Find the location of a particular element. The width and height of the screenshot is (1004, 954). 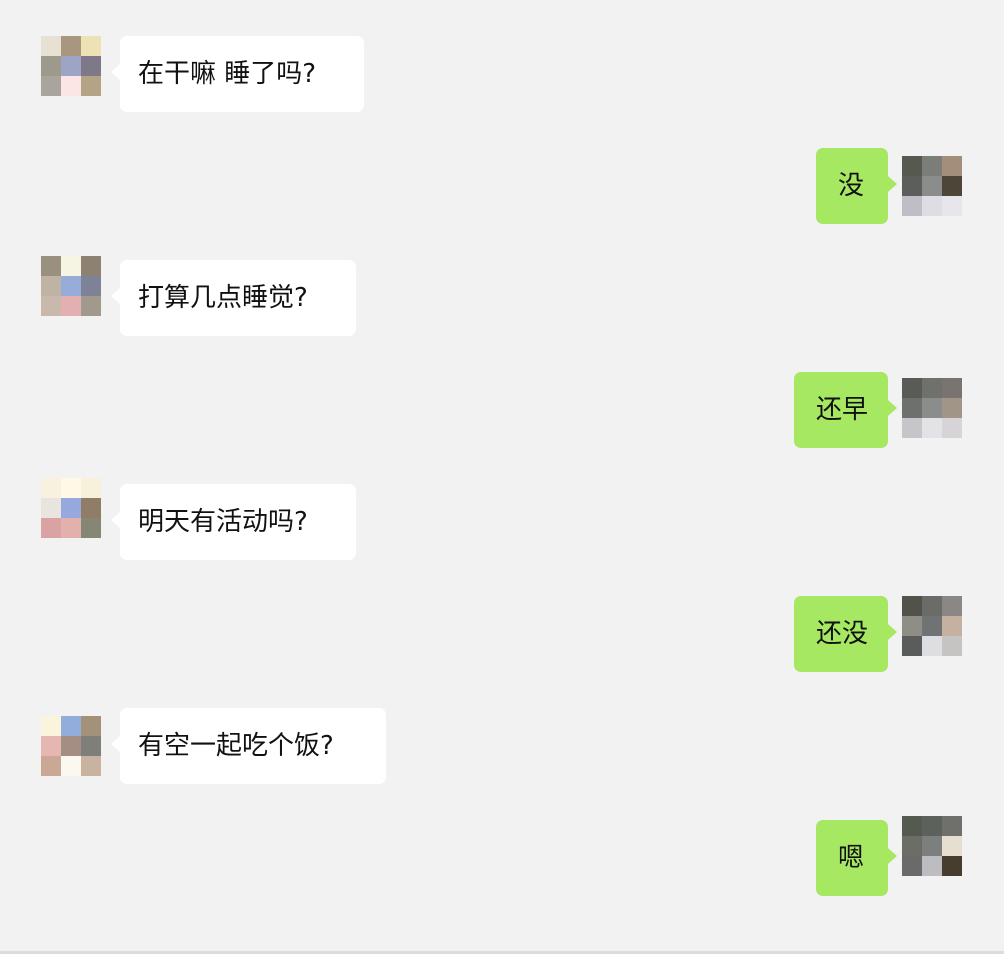

message-bubble: 在干嘛 睡了吗? is located at coordinates (237, 74).